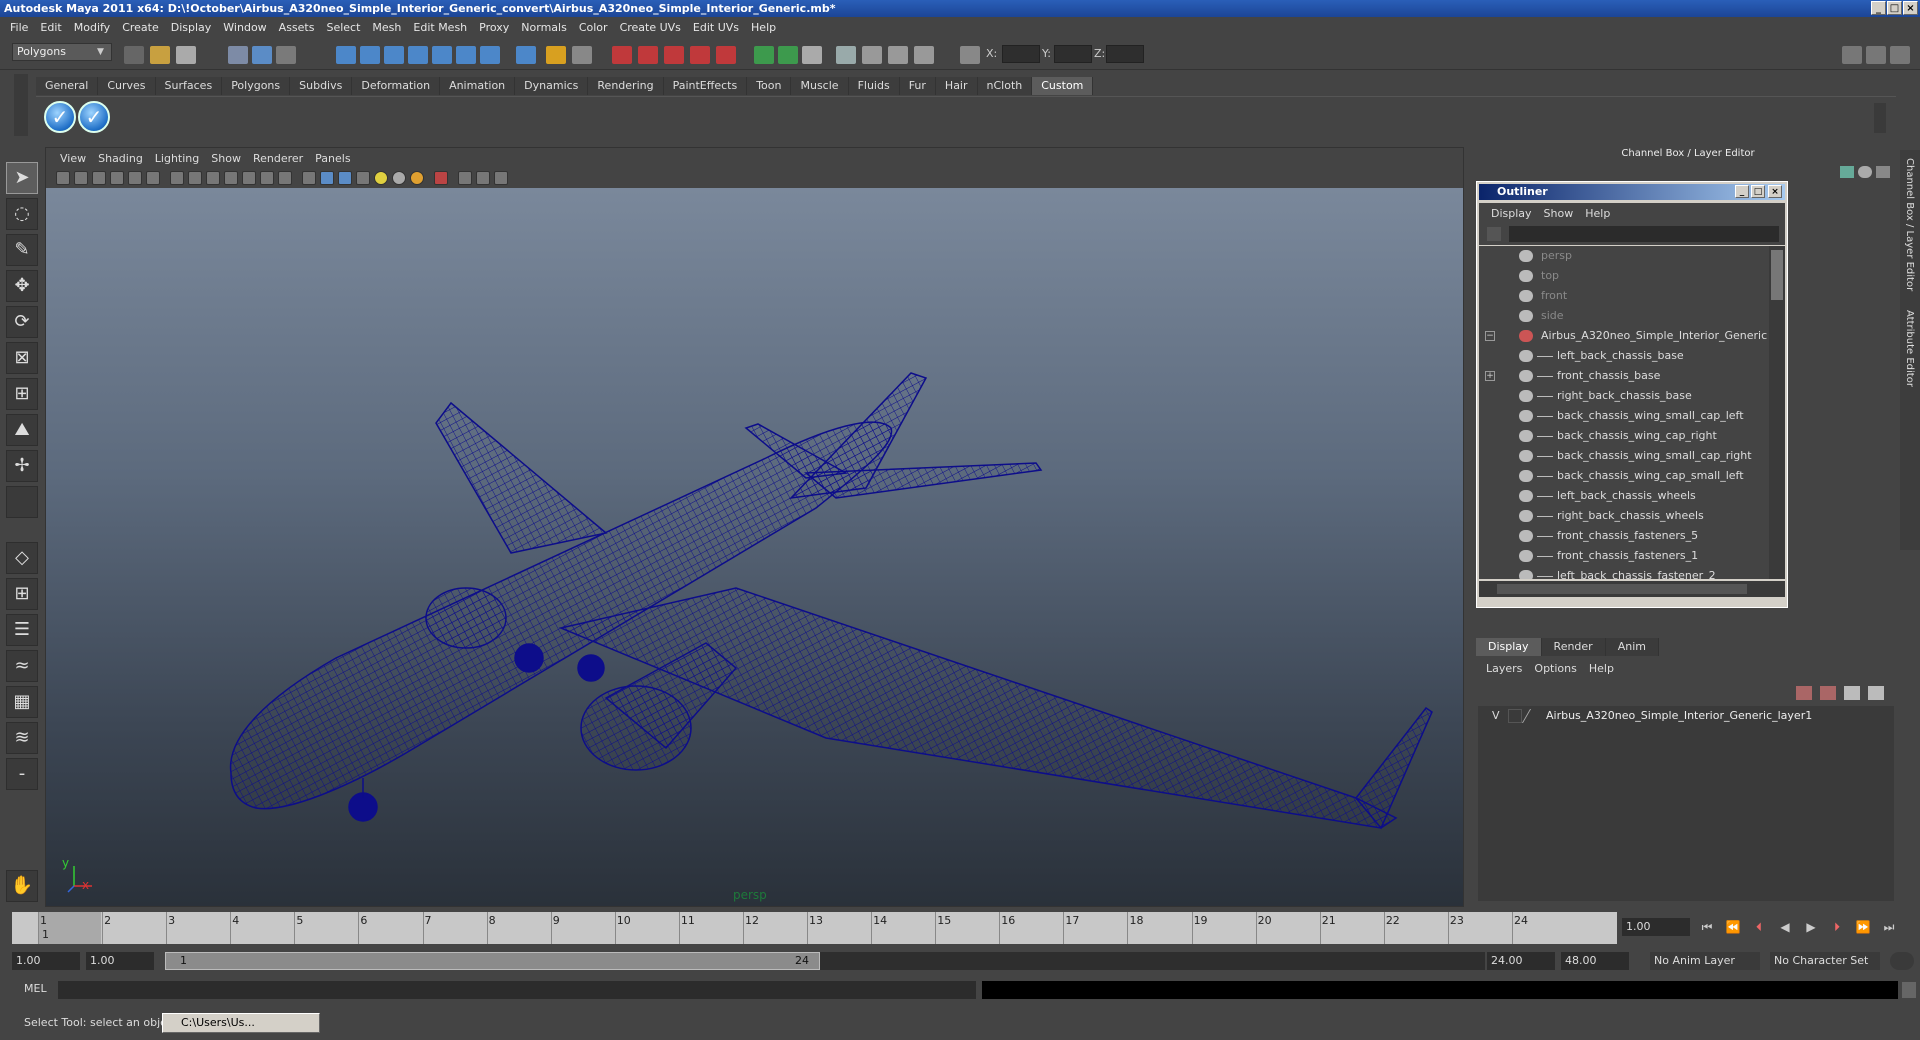 This screenshot has height=1040, width=1920. Describe the element at coordinates (1624, 316) in the screenshot. I see `outliner-item: side` at that location.